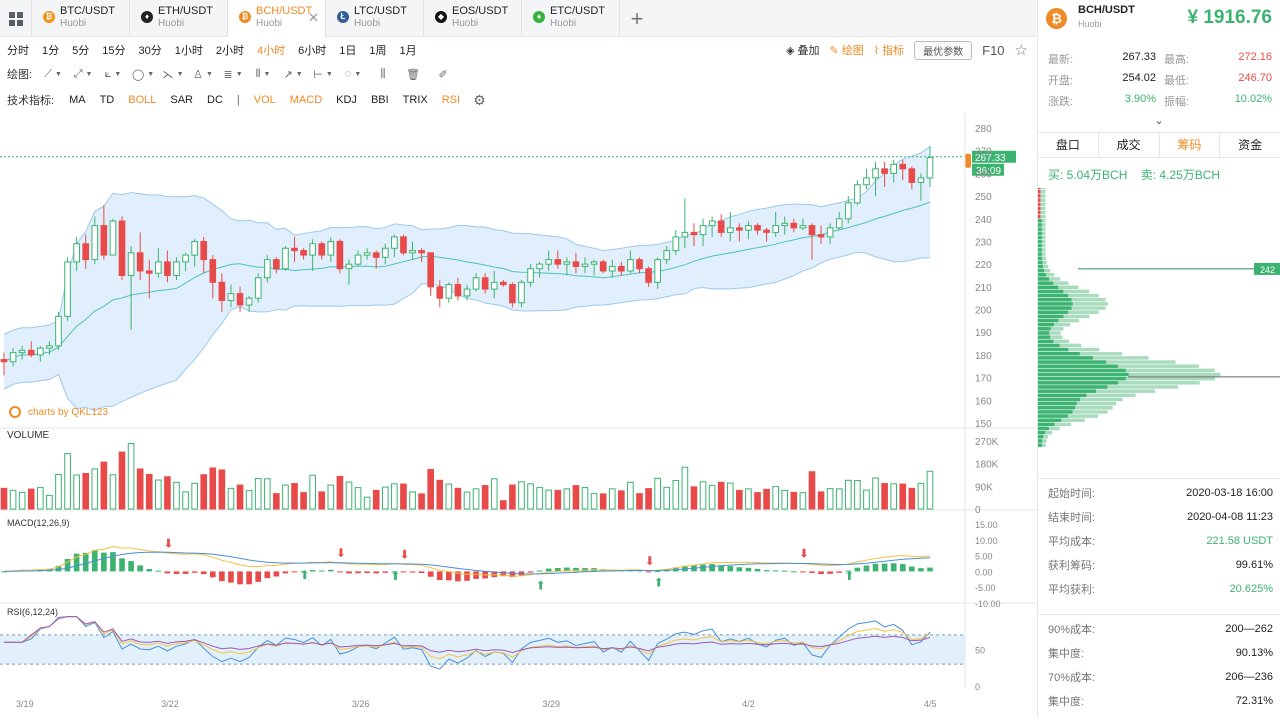  Describe the element at coordinates (50, 50) in the screenshot. I see `timeframe-item: 1分` at that location.